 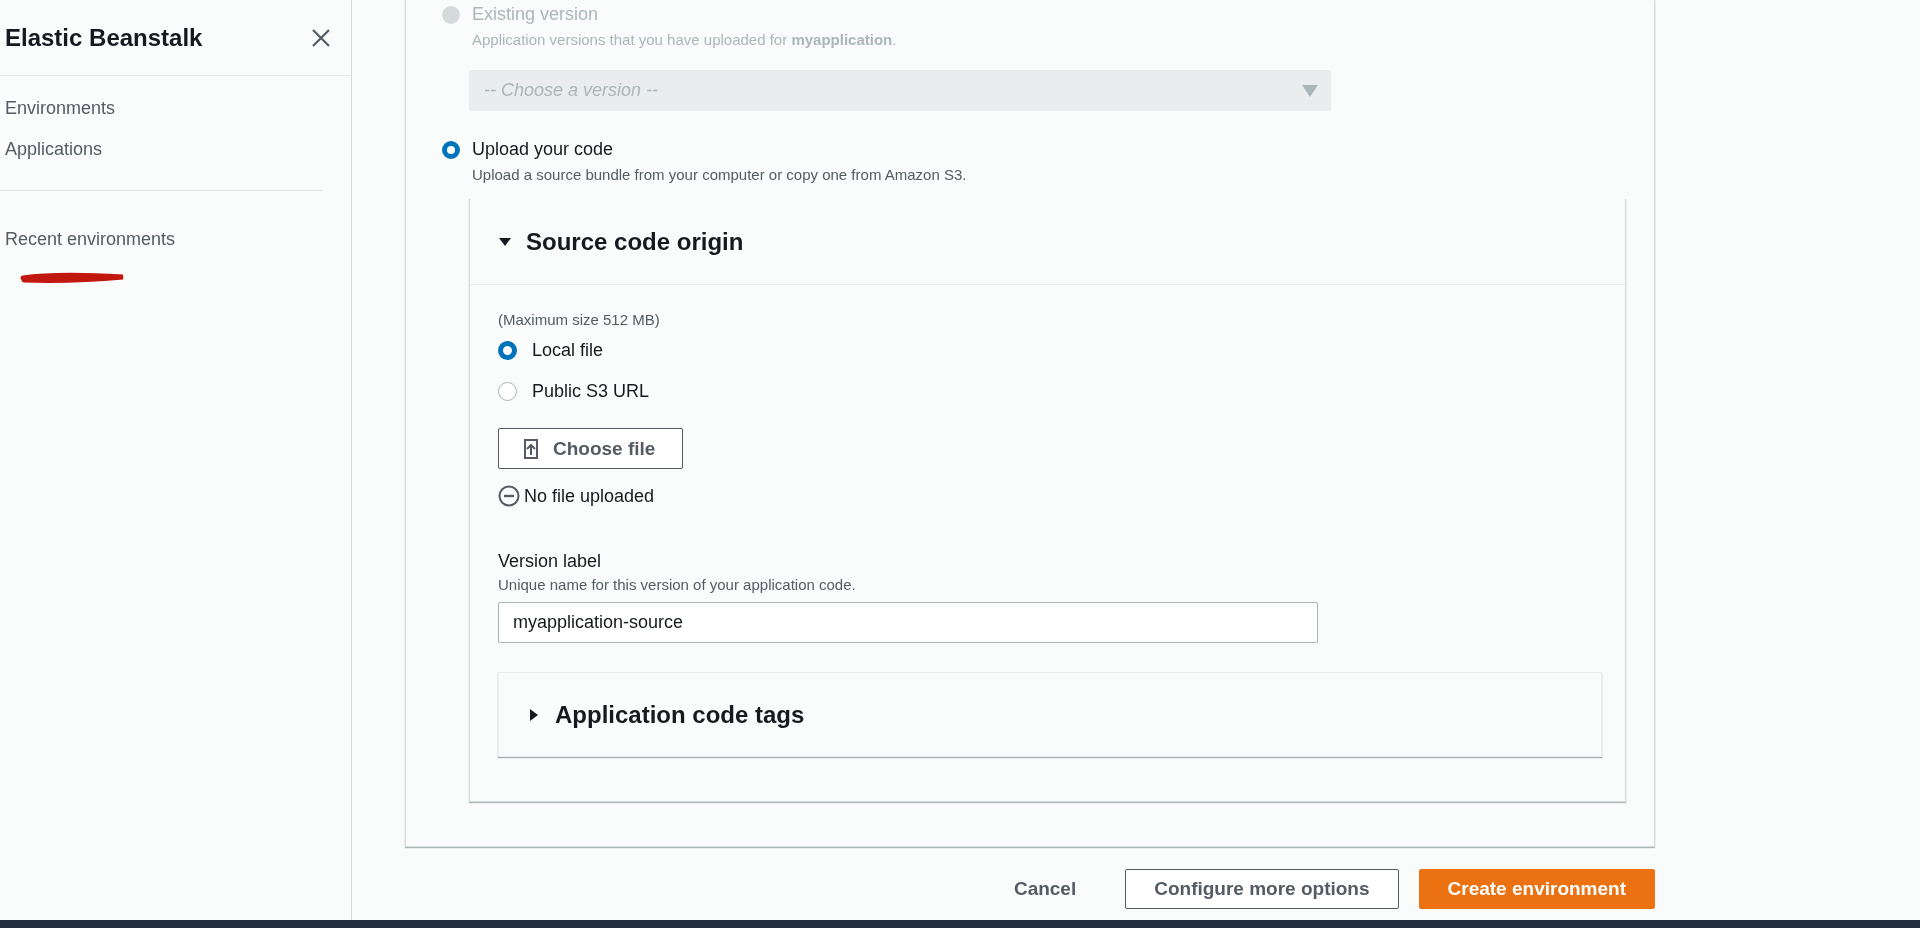 I want to click on size-note: (Maximum size 512 MB), so click(x=579, y=319).